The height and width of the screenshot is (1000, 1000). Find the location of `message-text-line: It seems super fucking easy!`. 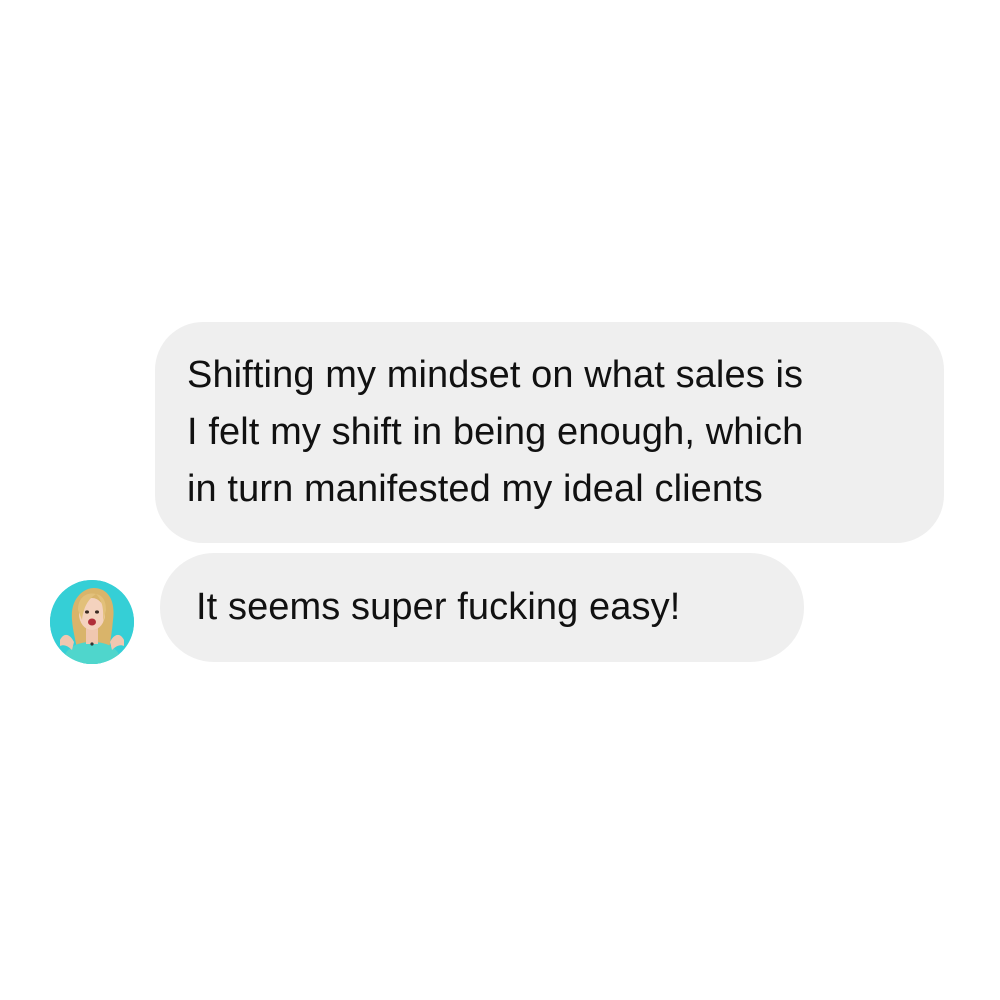

message-text-line: It seems super fucking easy! is located at coordinates (438, 607).